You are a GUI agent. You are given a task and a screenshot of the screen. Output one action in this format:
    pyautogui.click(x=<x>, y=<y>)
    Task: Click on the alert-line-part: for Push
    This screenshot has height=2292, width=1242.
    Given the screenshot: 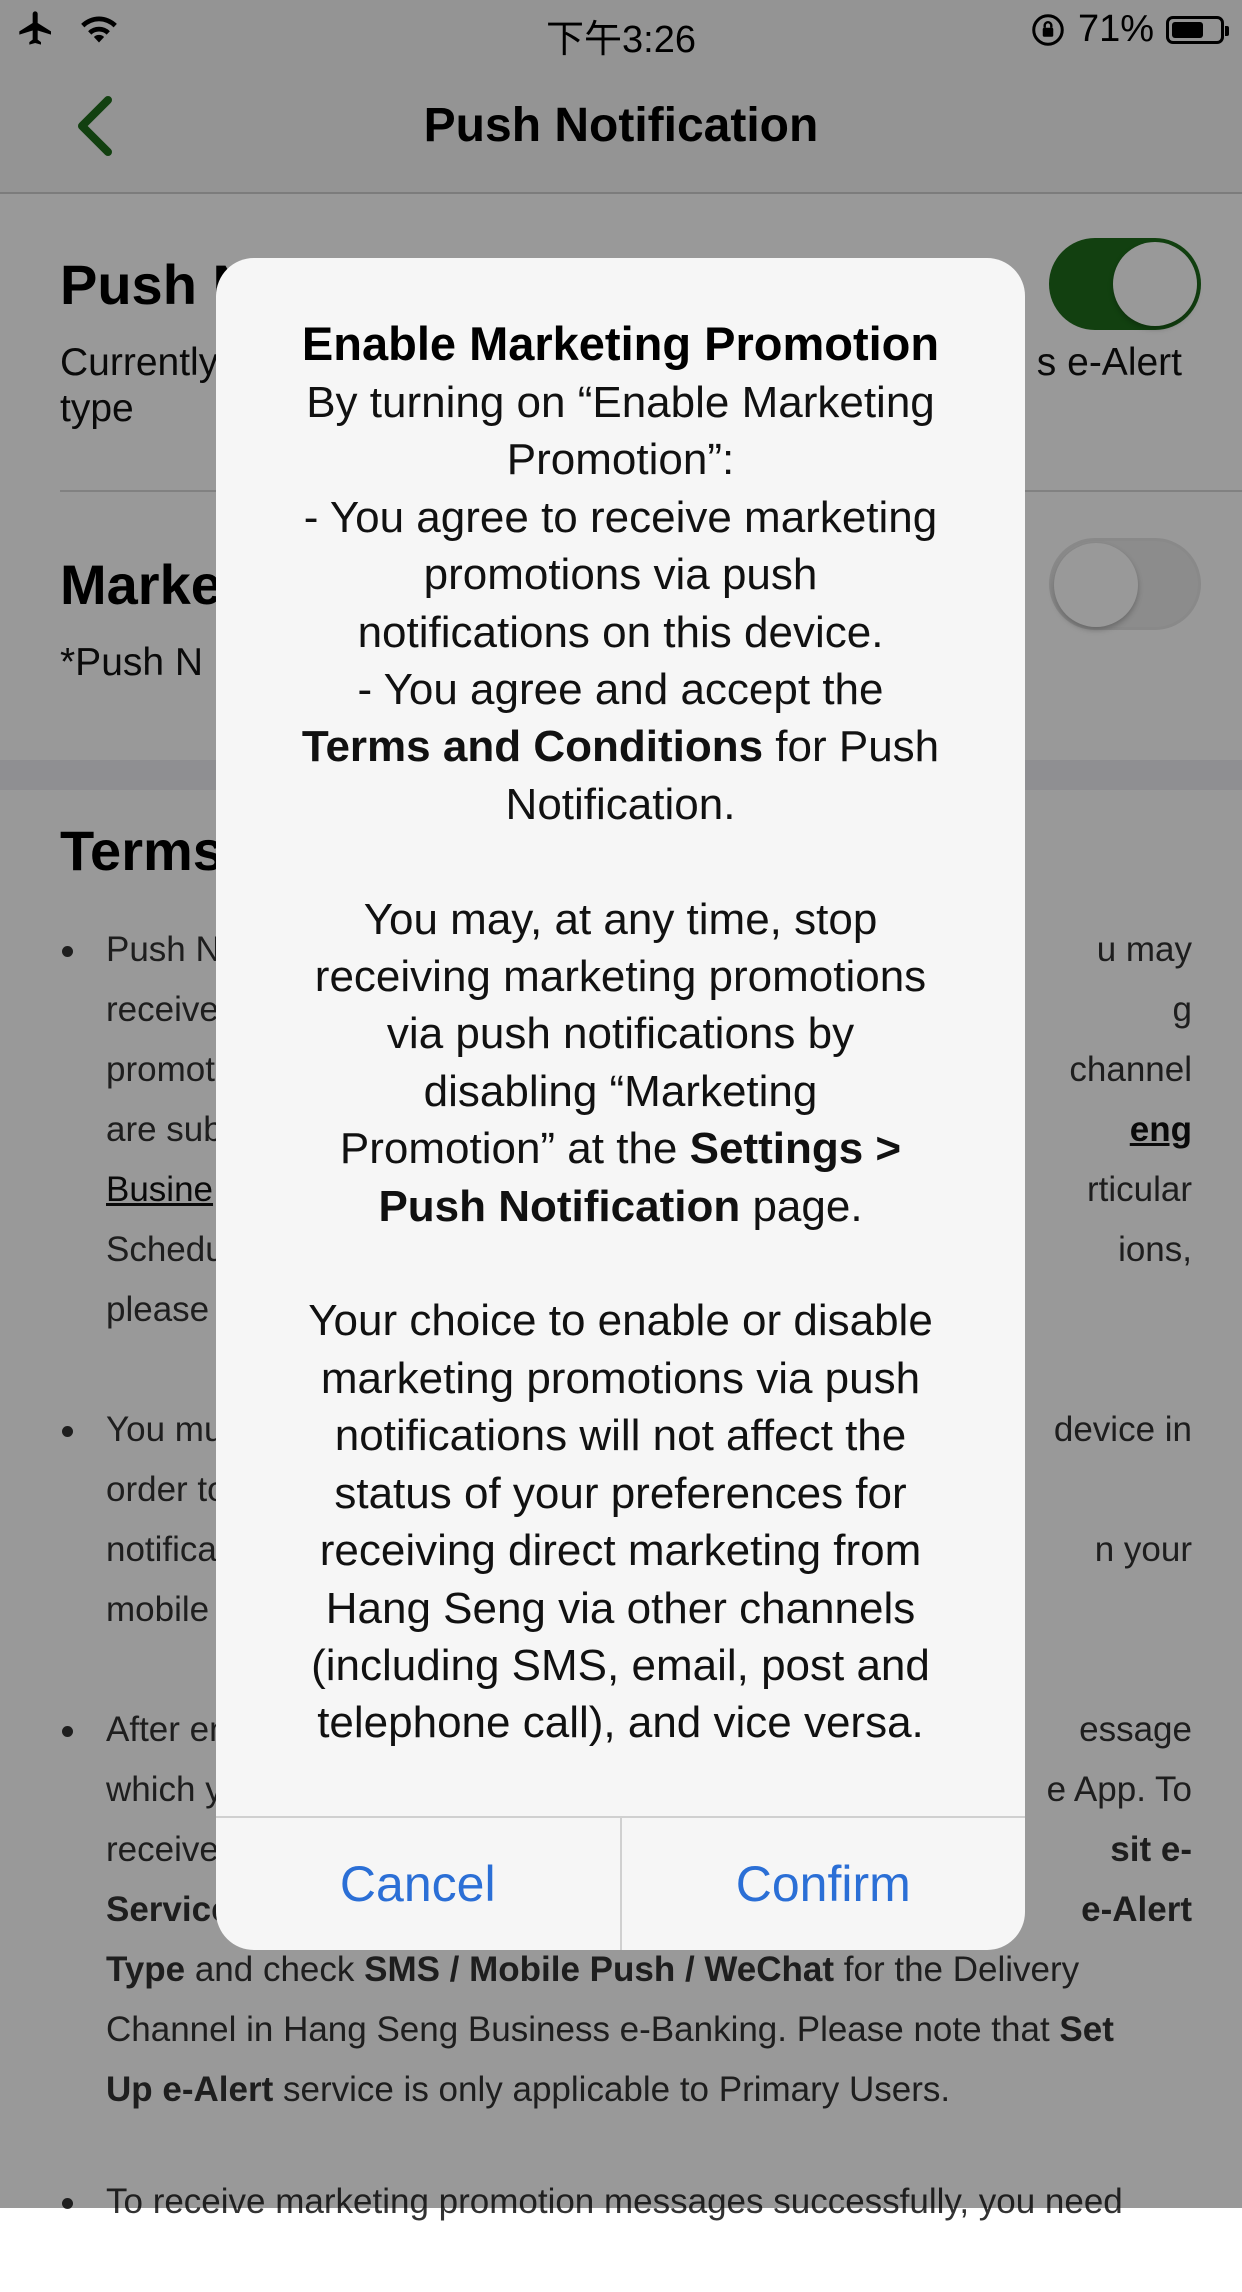 What is the action you would take?
    pyautogui.click(x=851, y=747)
    